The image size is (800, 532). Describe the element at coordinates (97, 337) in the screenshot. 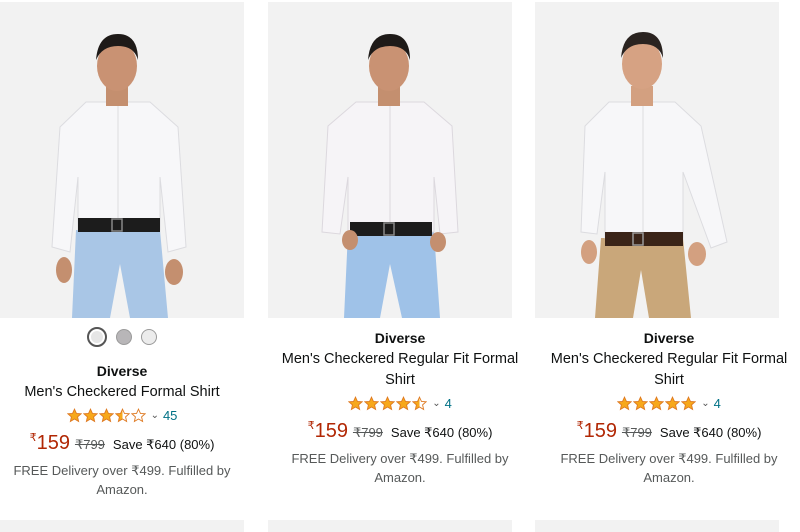

I see `color-swatch-selected` at that location.